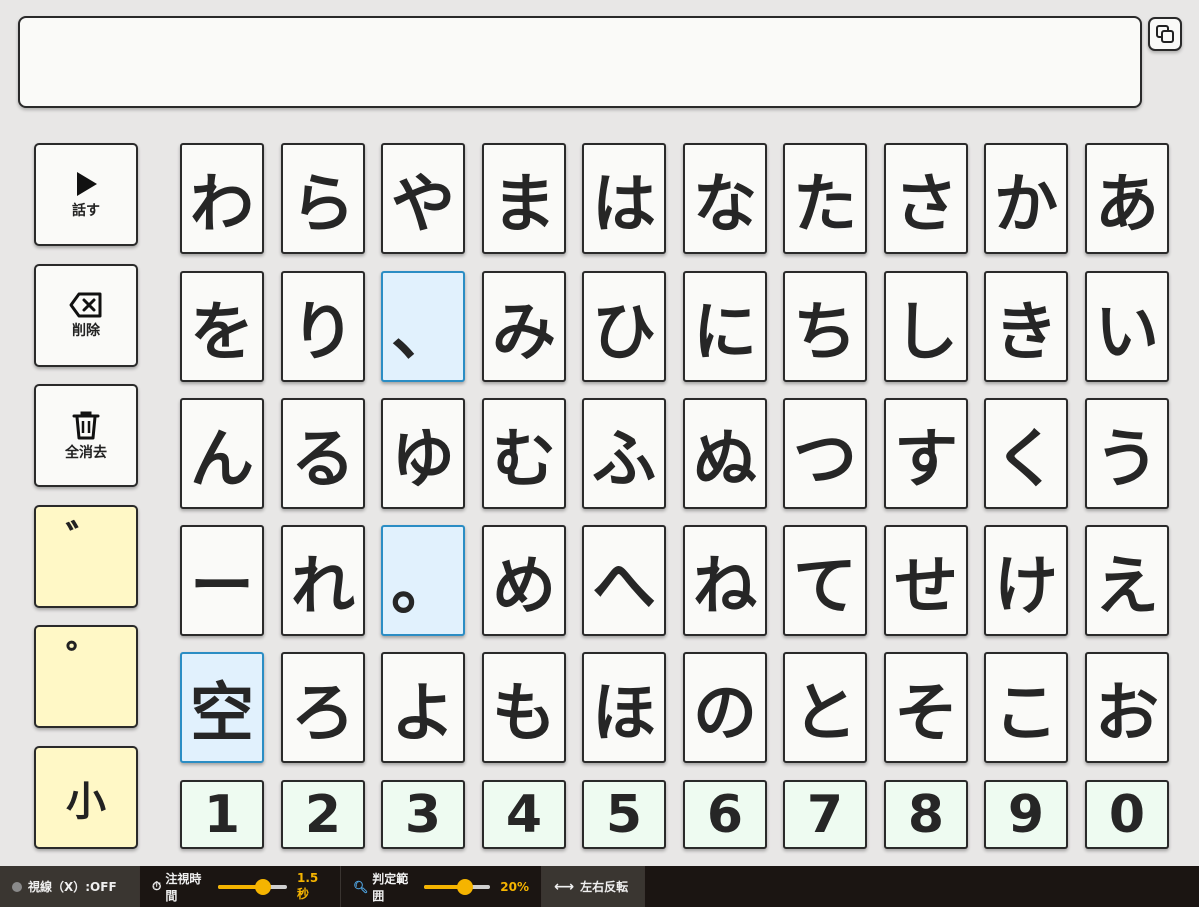  I want to click on kana-key: り, so click(323, 326).